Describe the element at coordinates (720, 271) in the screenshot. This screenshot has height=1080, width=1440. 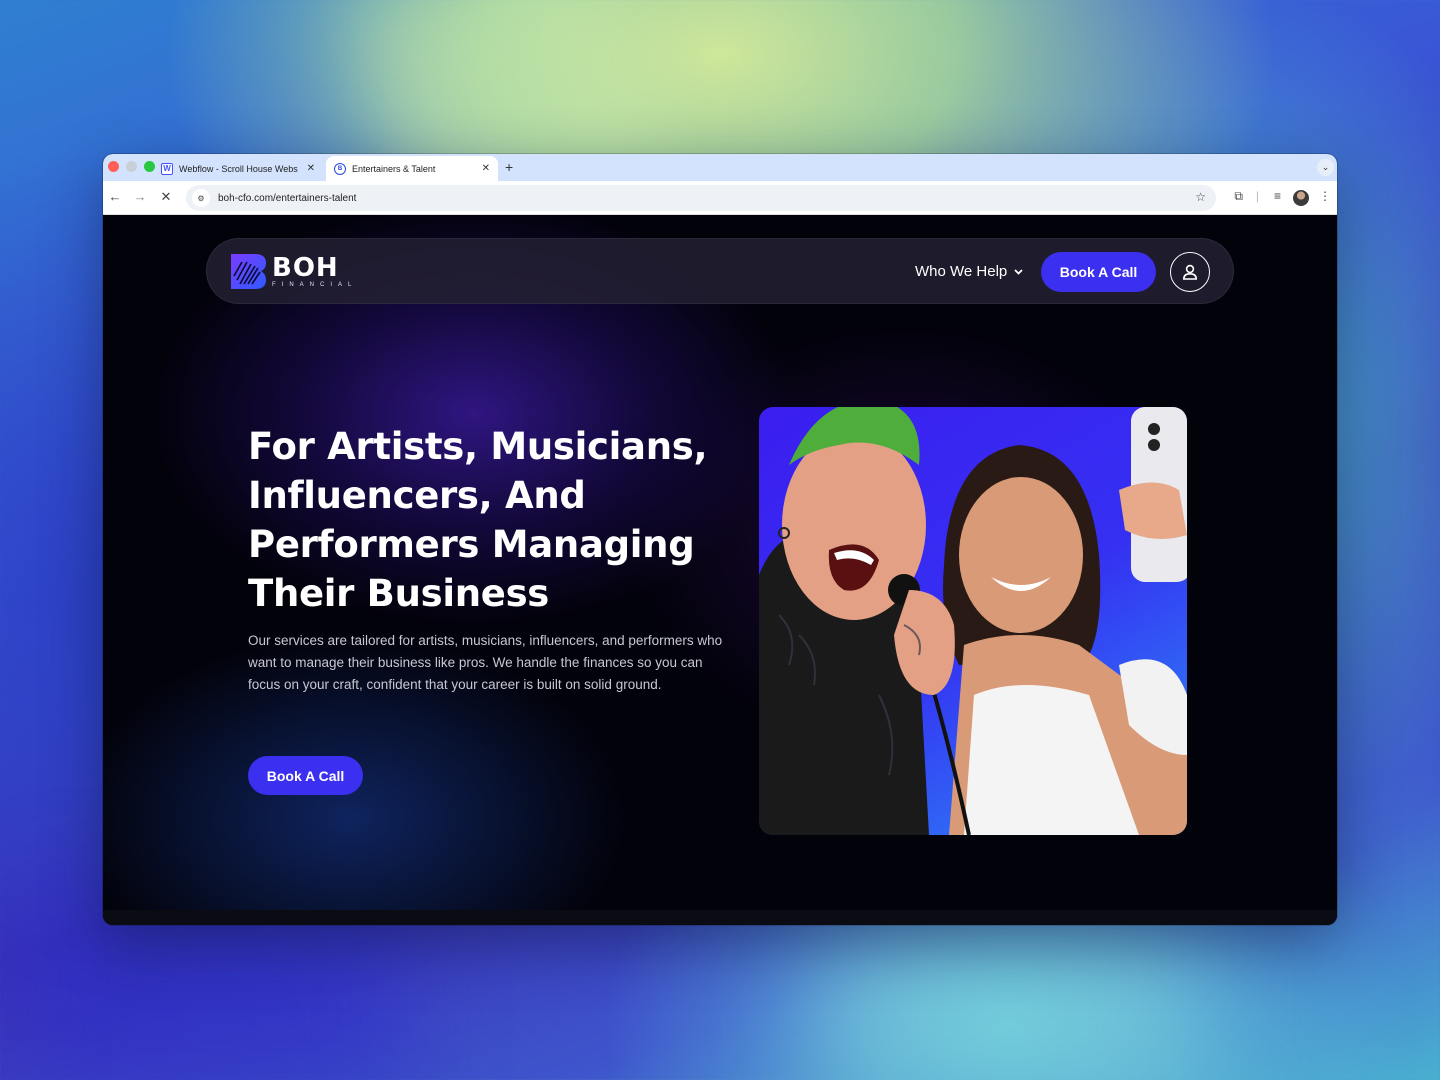
I see `site-navbar: BOH FINANCIAL Who We Help Book A Call` at that location.